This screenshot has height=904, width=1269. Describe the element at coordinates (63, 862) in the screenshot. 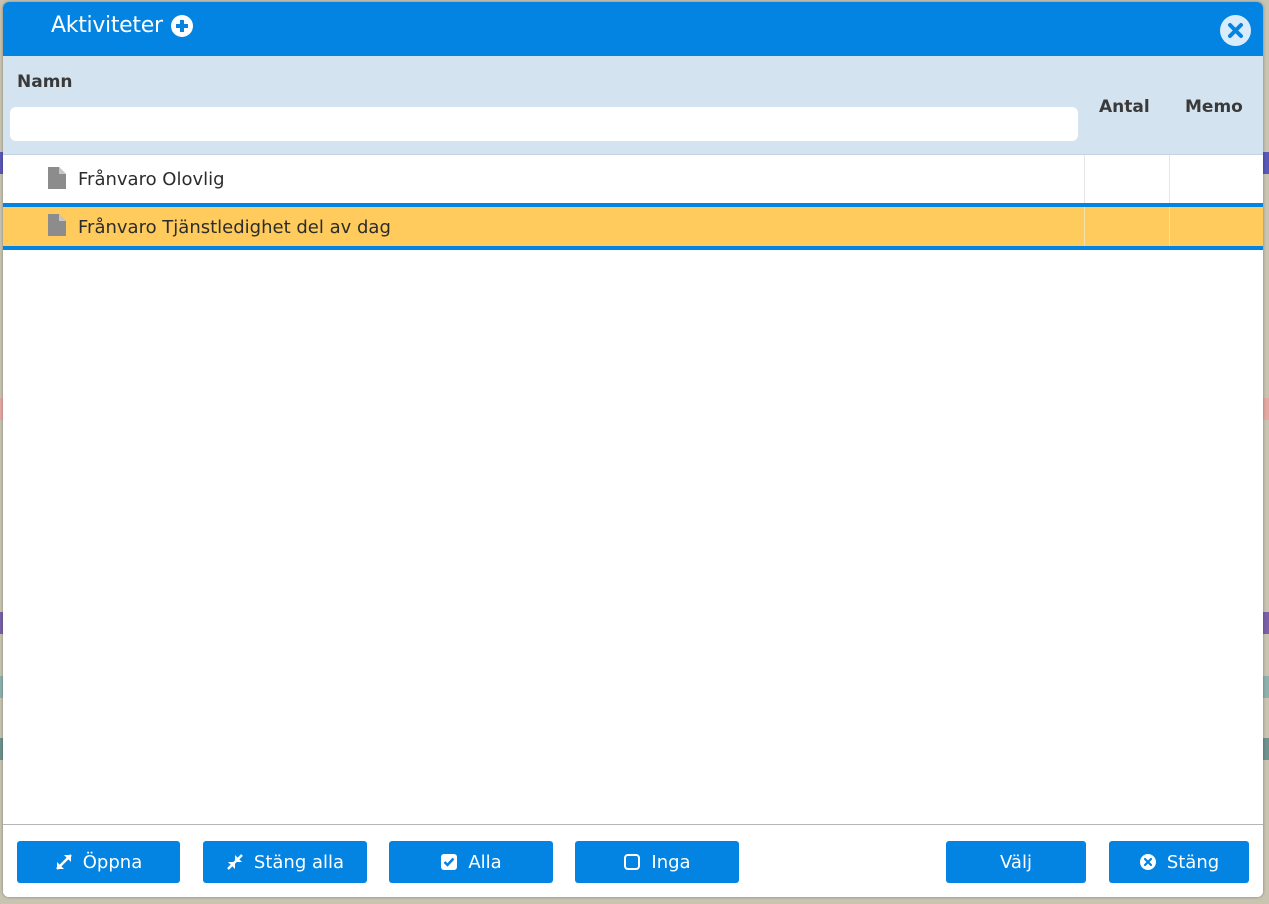

I see `expand-icon` at that location.